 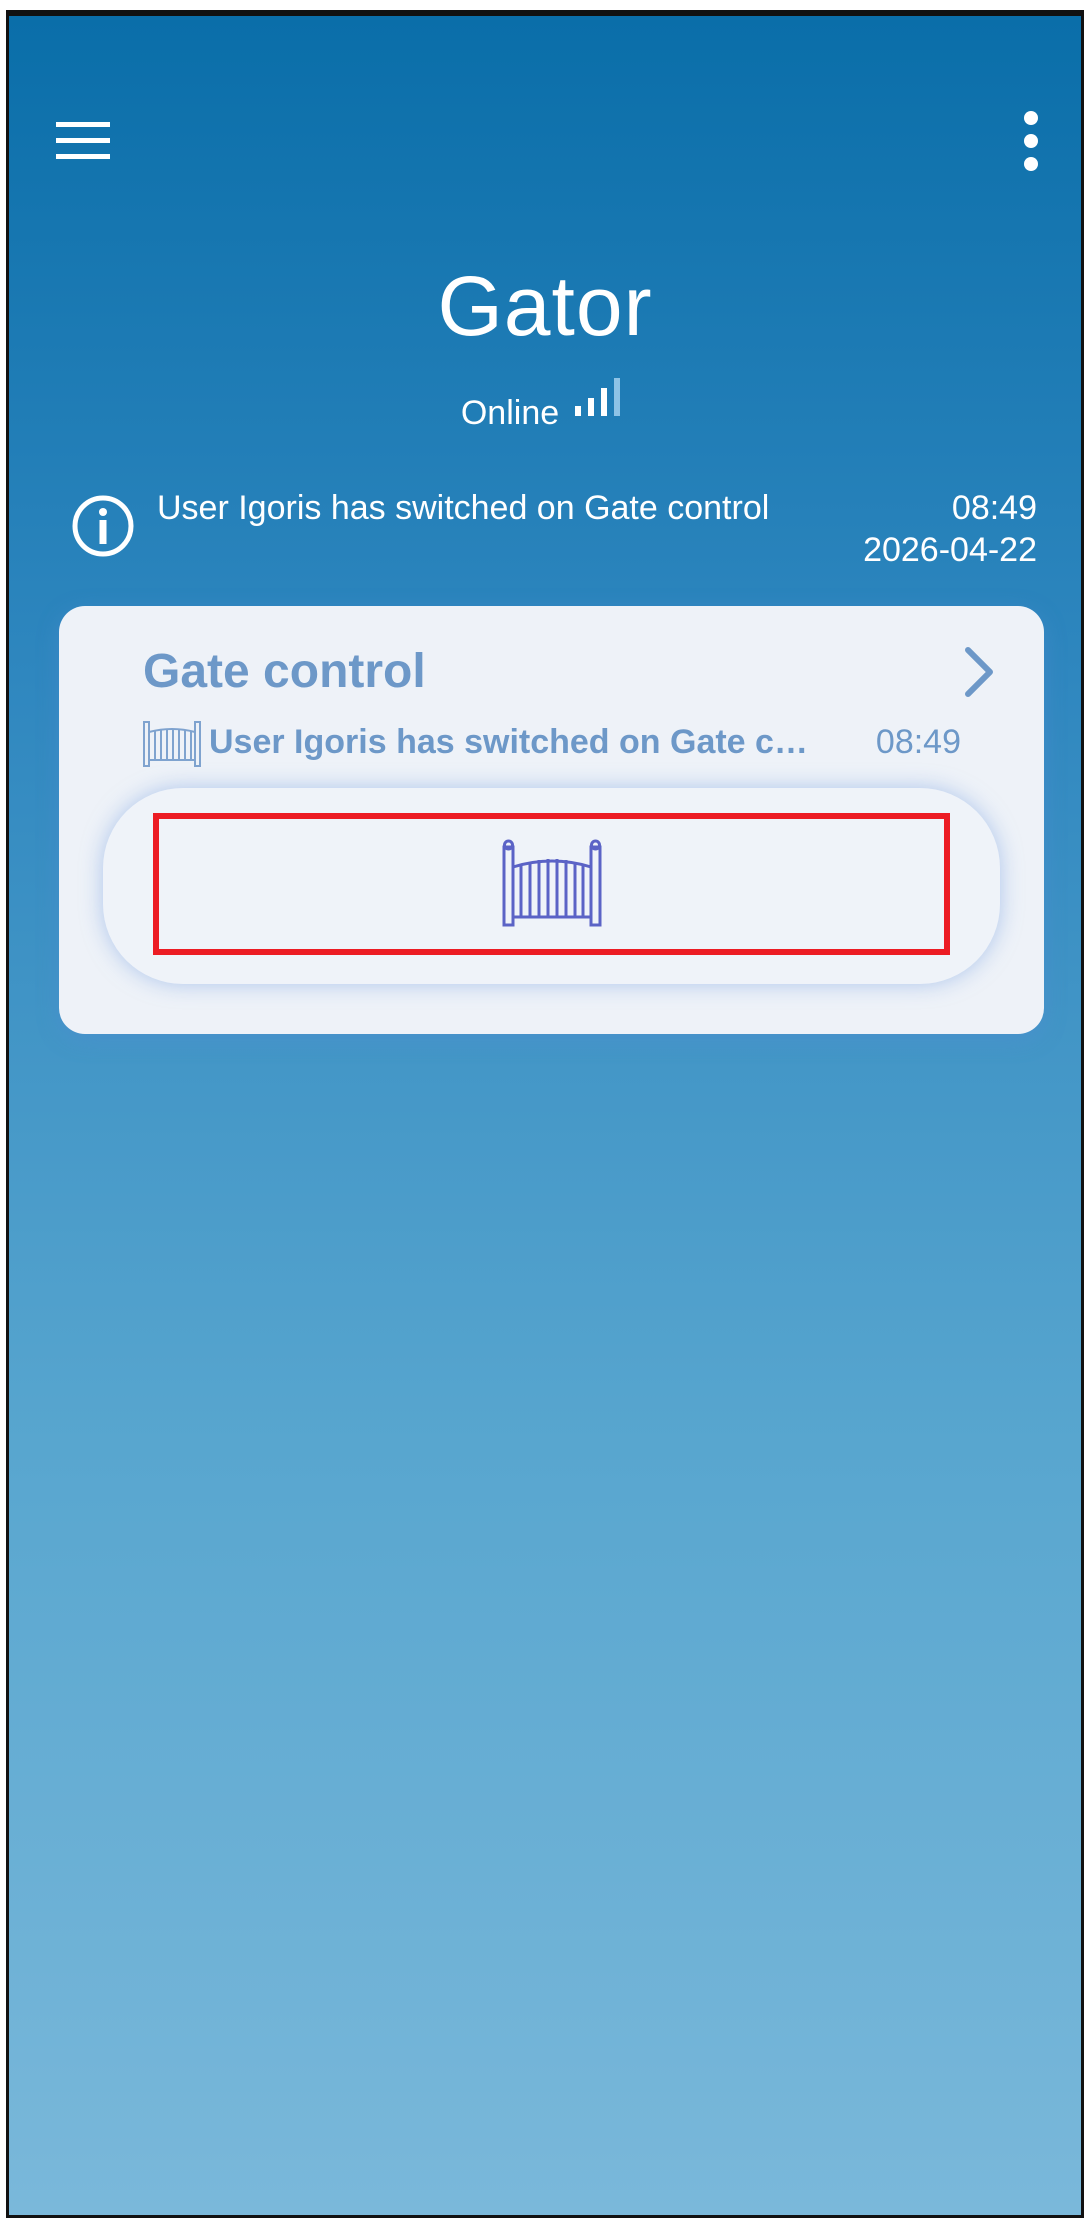 What do you see at coordinates (103, 526) in the screenshot?
I see `info-icon` at bounding box center [103, 526].